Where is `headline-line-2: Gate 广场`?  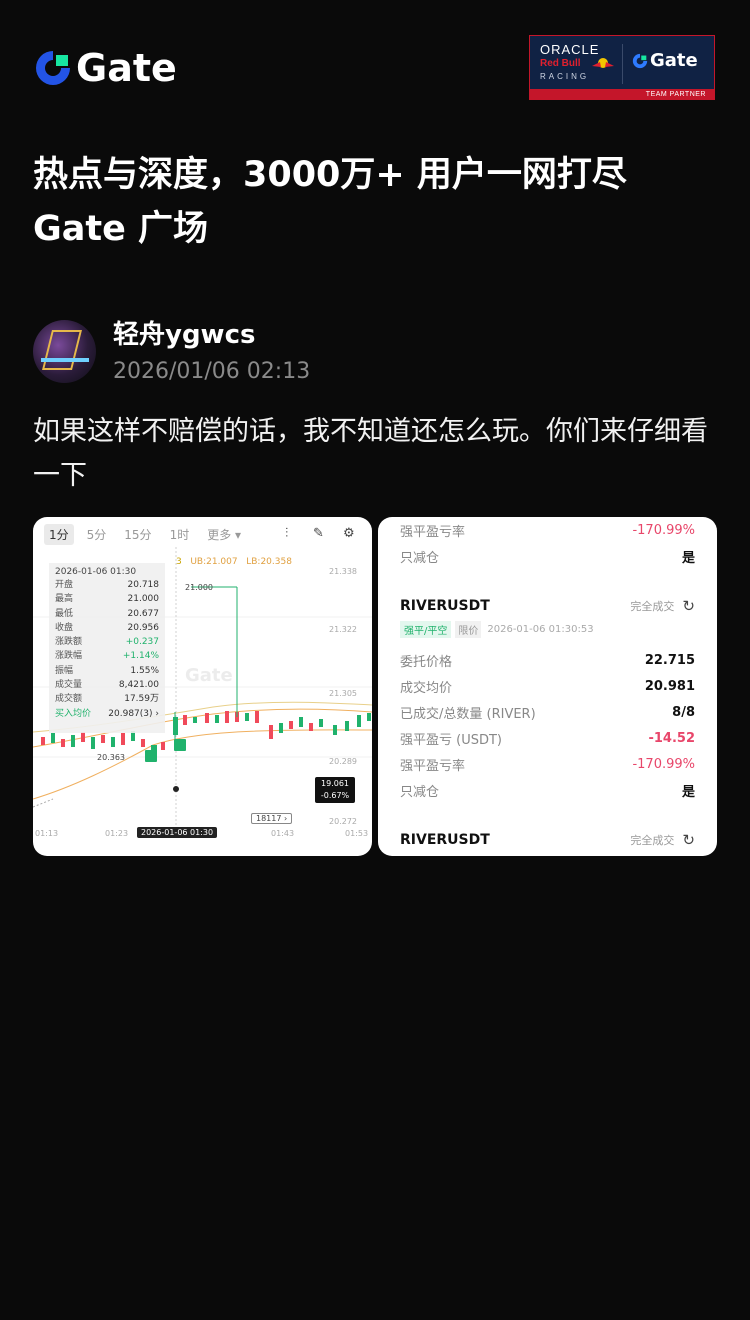
headline-line-2: Gate 广场 is located at coordinates (121, 229).